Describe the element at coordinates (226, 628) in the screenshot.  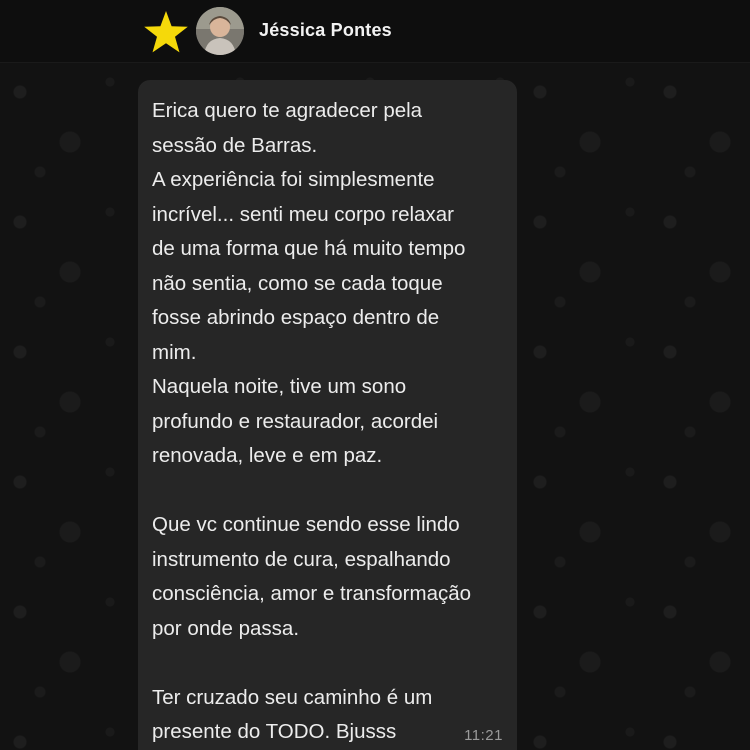
I see `message-line: por onde passa.` at that location.